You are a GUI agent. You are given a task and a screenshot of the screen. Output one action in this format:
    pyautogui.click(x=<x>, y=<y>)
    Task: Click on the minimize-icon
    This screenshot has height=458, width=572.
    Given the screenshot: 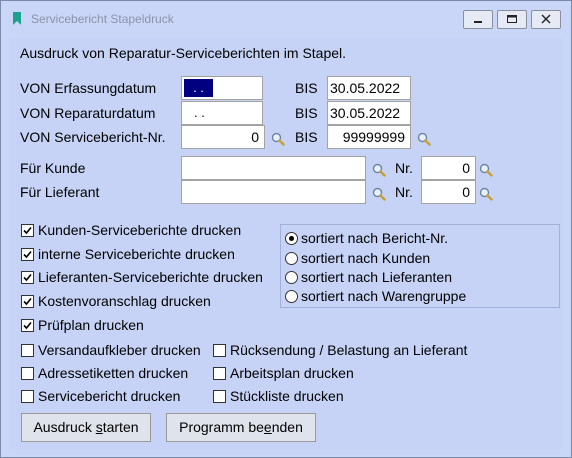 What is the action you would take?
    pyautogui.click(x=478, y=22)
    